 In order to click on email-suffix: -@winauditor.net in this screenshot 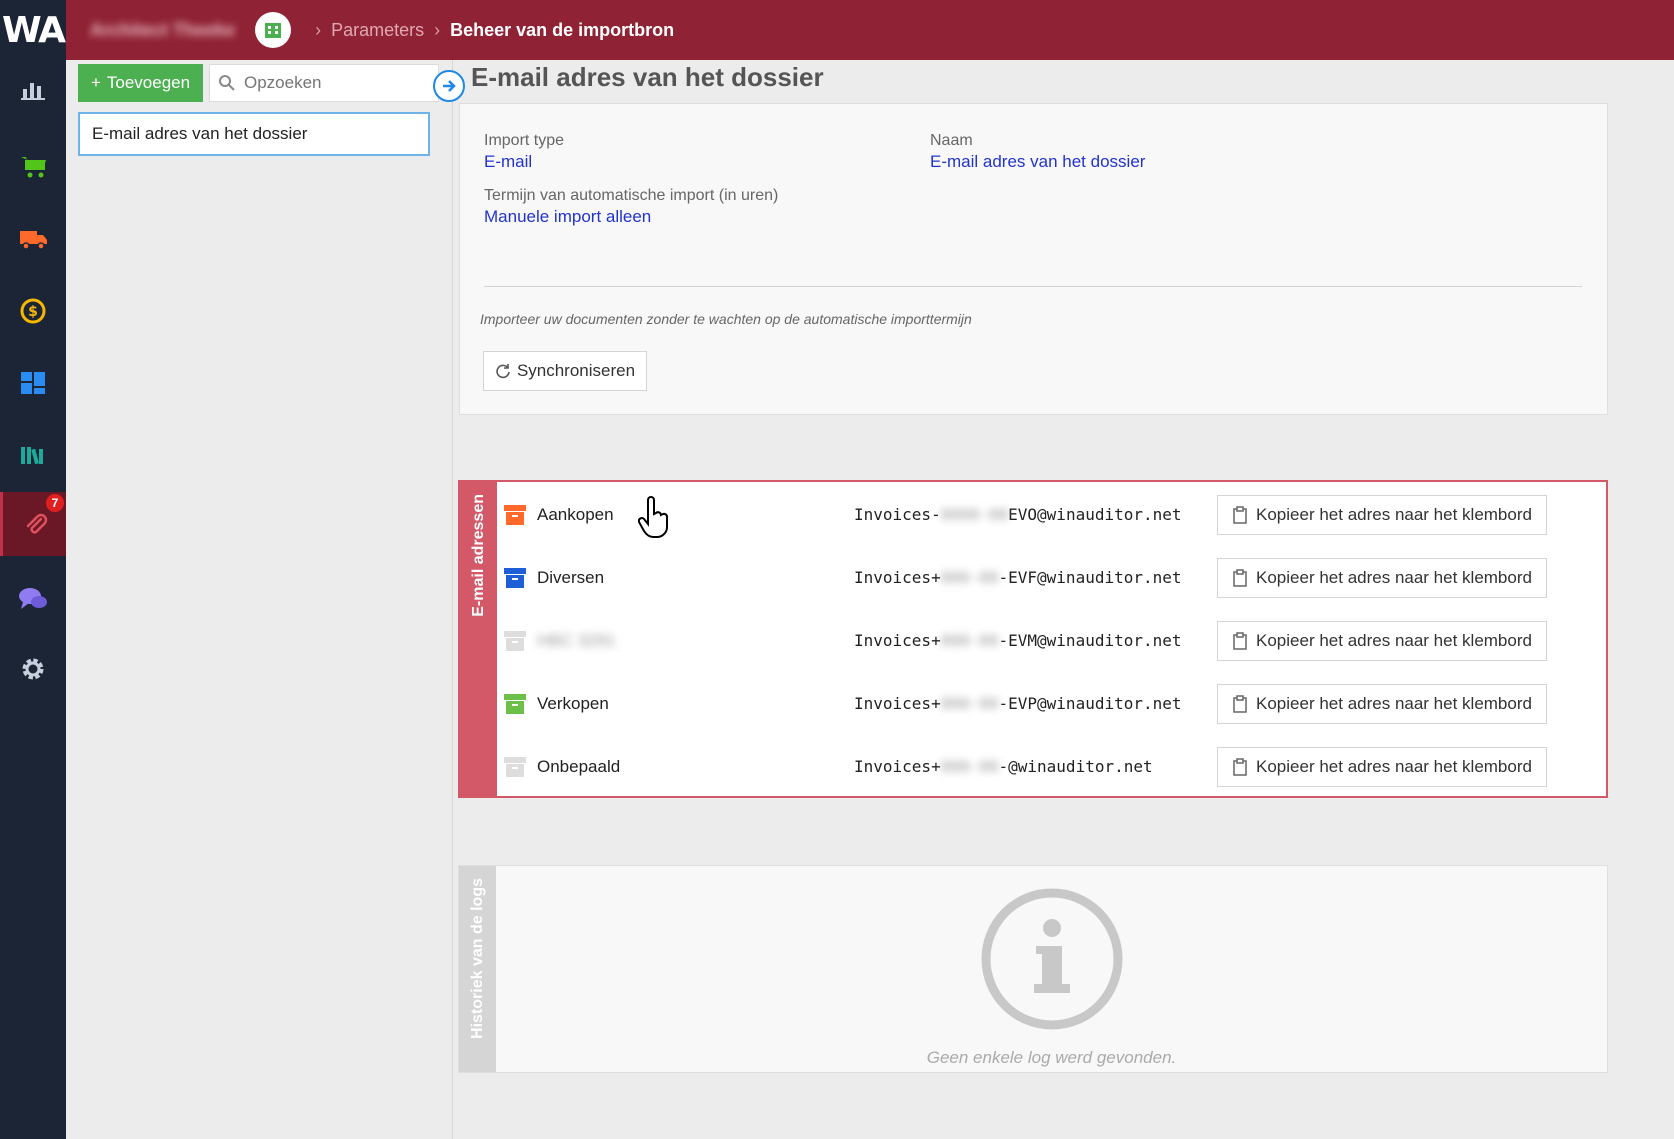, I will do `click(1075, 766)`.